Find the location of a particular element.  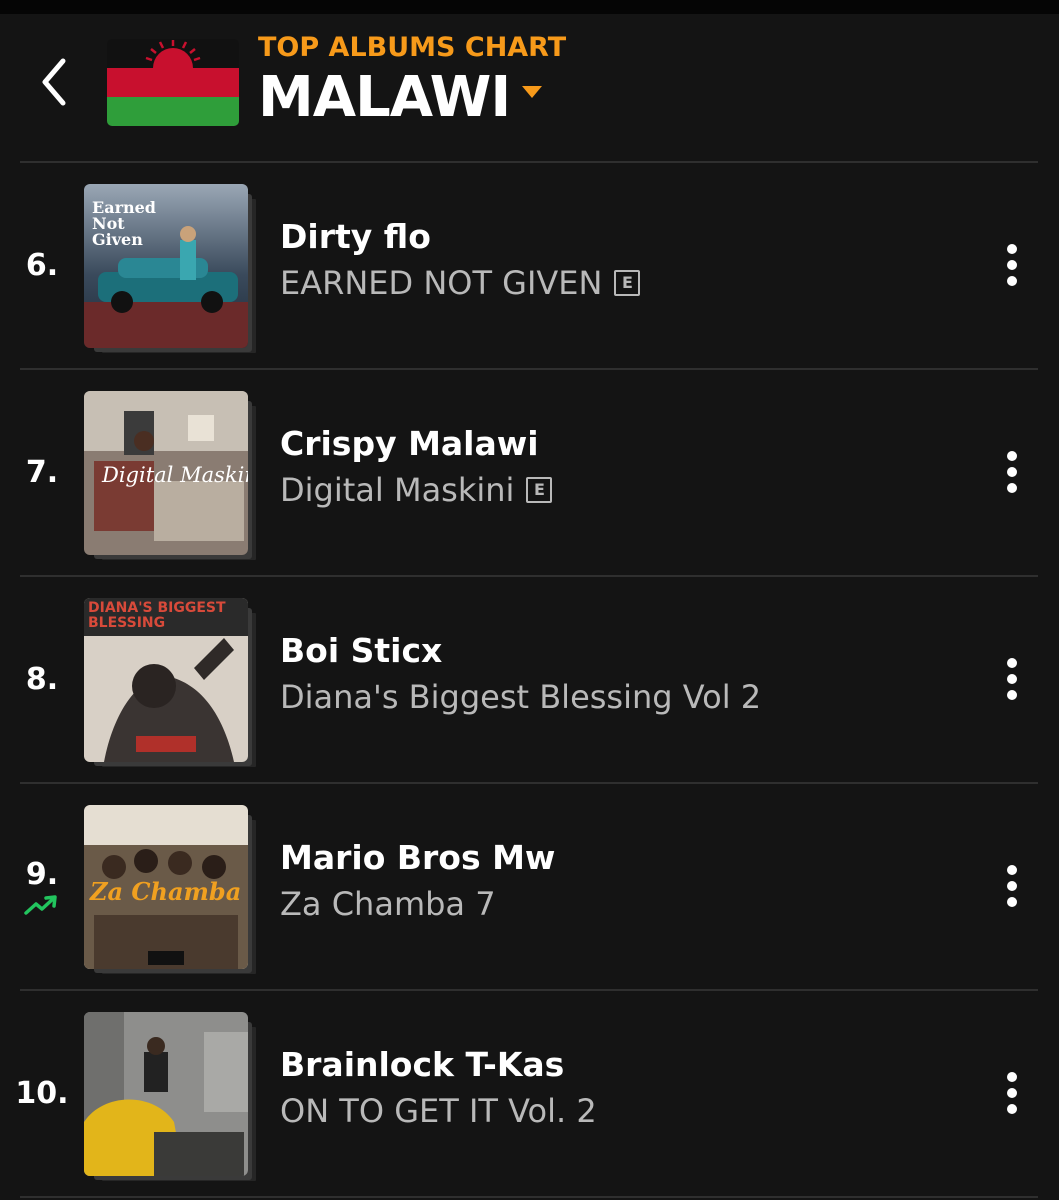

rank-cell: 6. is located at coordinates (42, 265).